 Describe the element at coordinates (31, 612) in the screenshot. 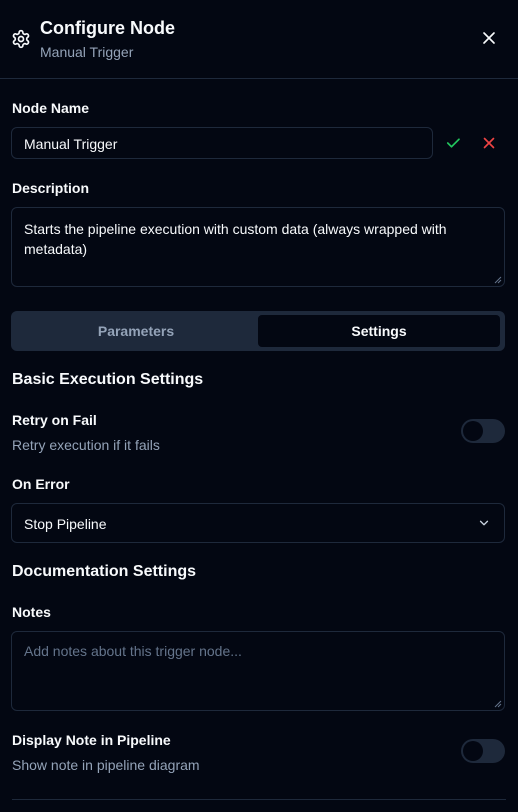

I see `notes-label: Notes` at that location.